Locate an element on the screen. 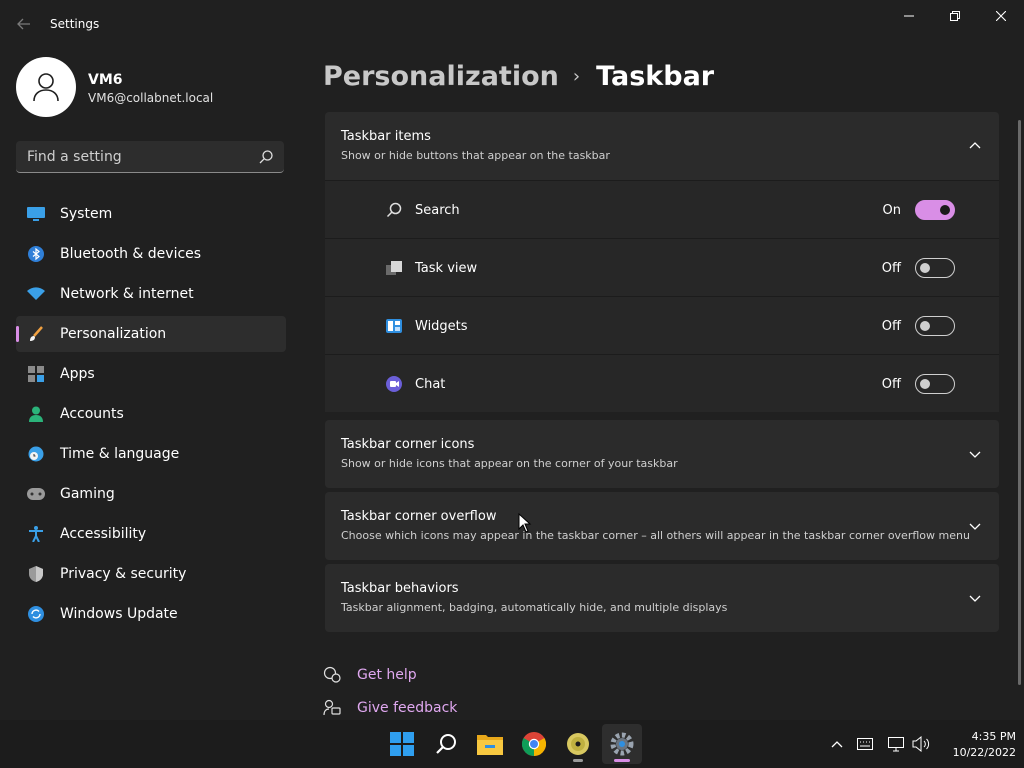 This screenshot has width=1024, height=768. taskbar-search-button is located at coordinates (446, 744).